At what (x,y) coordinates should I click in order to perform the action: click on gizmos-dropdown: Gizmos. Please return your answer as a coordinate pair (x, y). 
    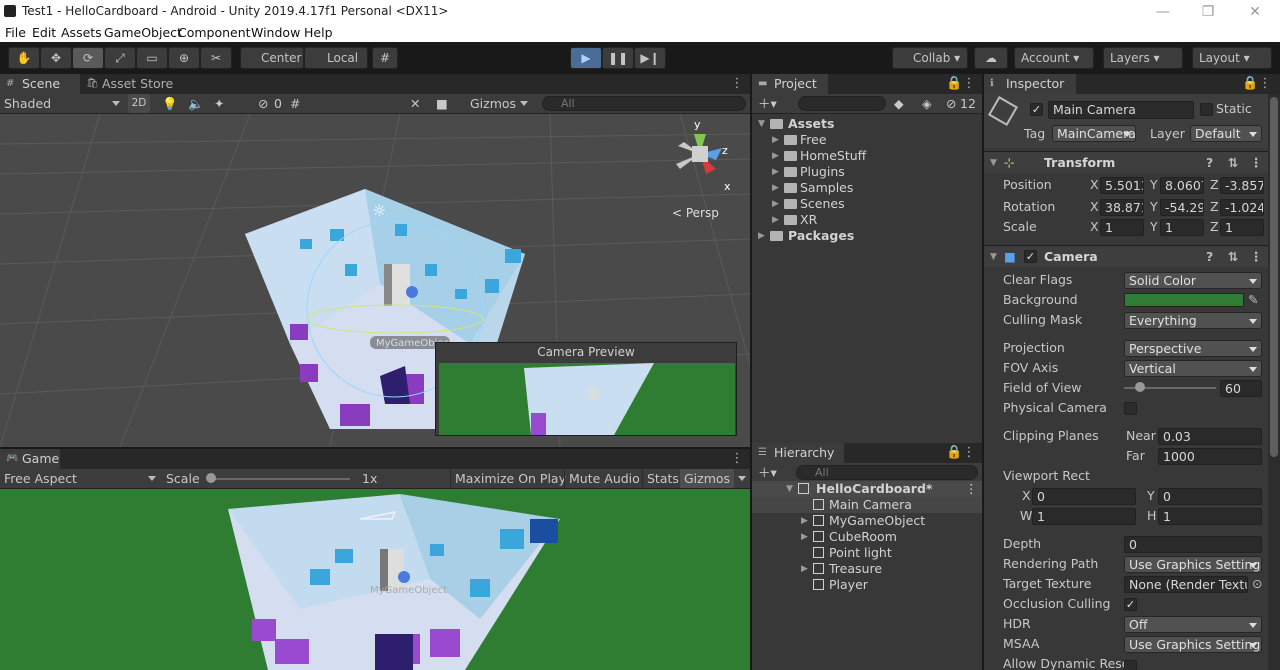
    Looking at the image, I should click on (499, 103).